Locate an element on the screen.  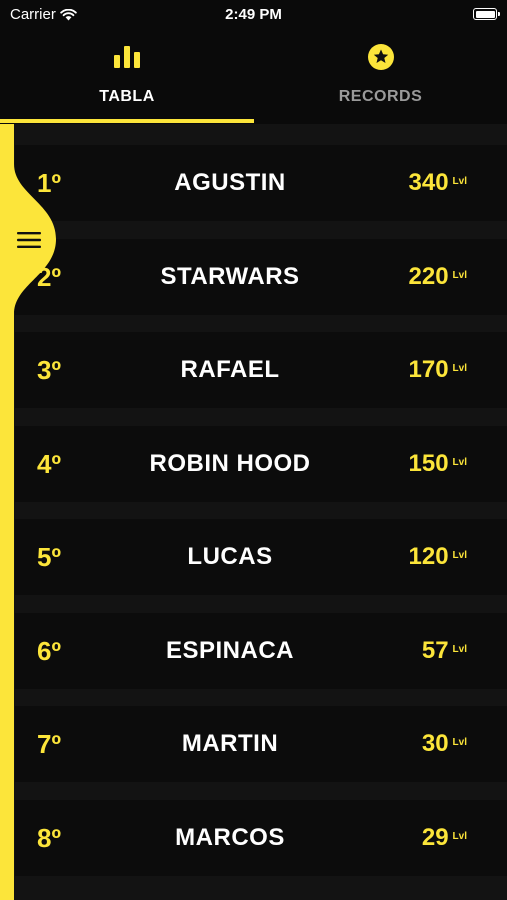
tab-bar: TABLA RECORDS is located at coordinates (253, 77).